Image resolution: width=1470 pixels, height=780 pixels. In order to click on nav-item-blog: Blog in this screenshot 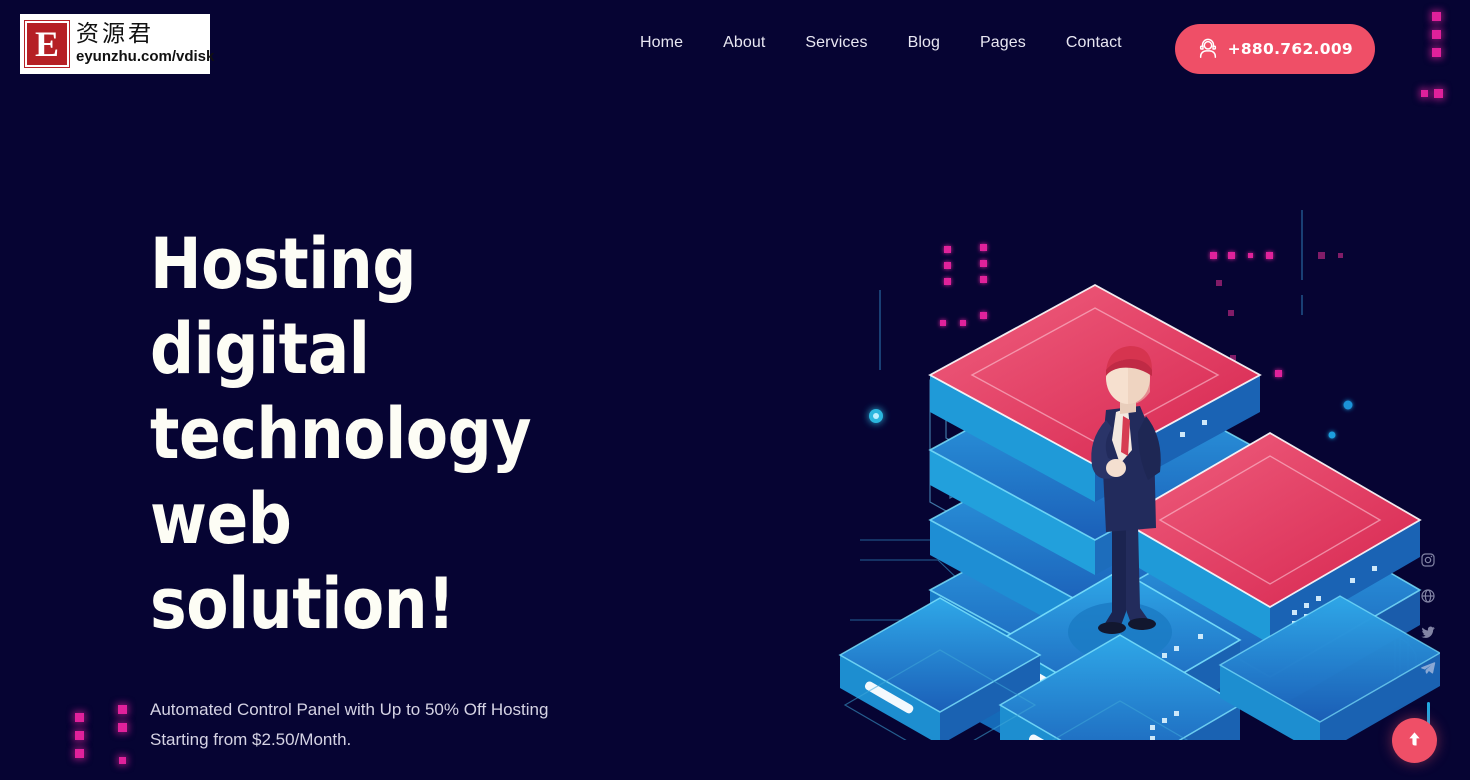, I will do `click(924, 43)`.